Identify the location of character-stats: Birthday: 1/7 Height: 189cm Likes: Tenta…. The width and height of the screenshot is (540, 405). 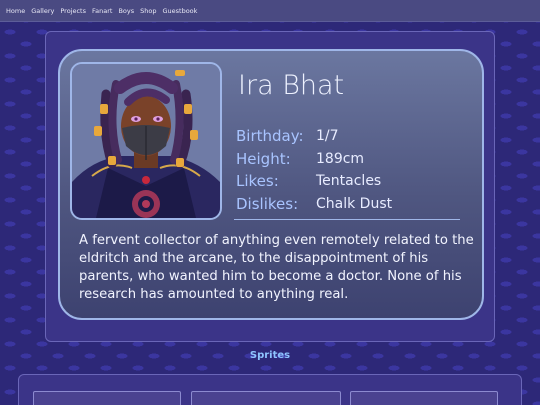
(336, 172).